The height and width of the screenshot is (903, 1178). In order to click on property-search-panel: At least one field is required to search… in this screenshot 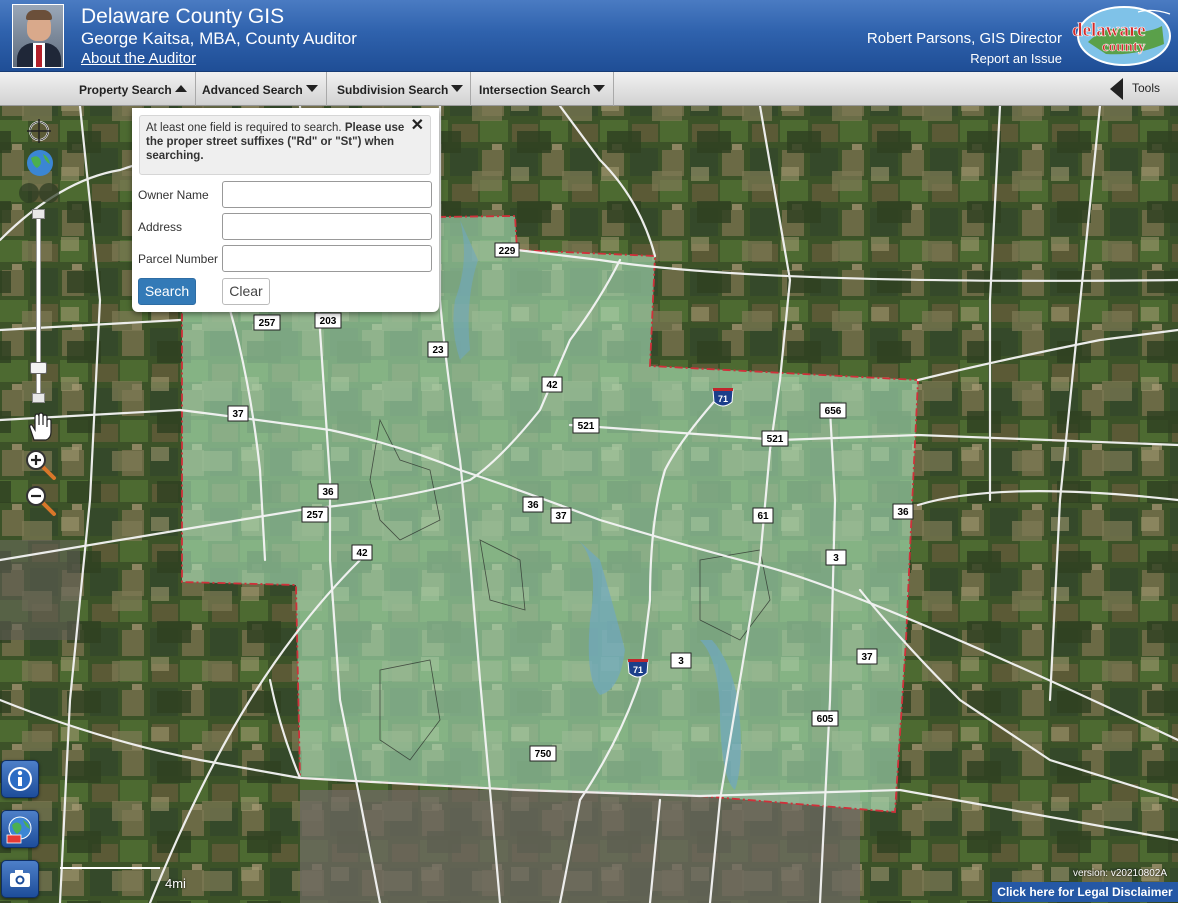, I will do `click(285, 210)`.